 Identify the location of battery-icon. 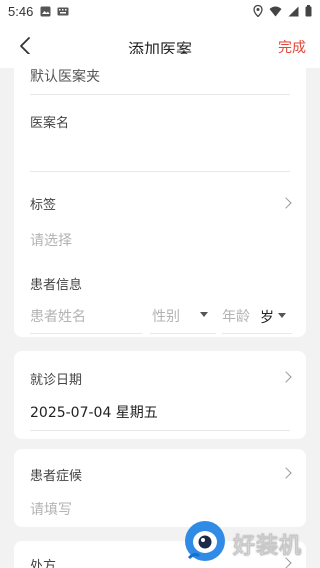
(308, 11).